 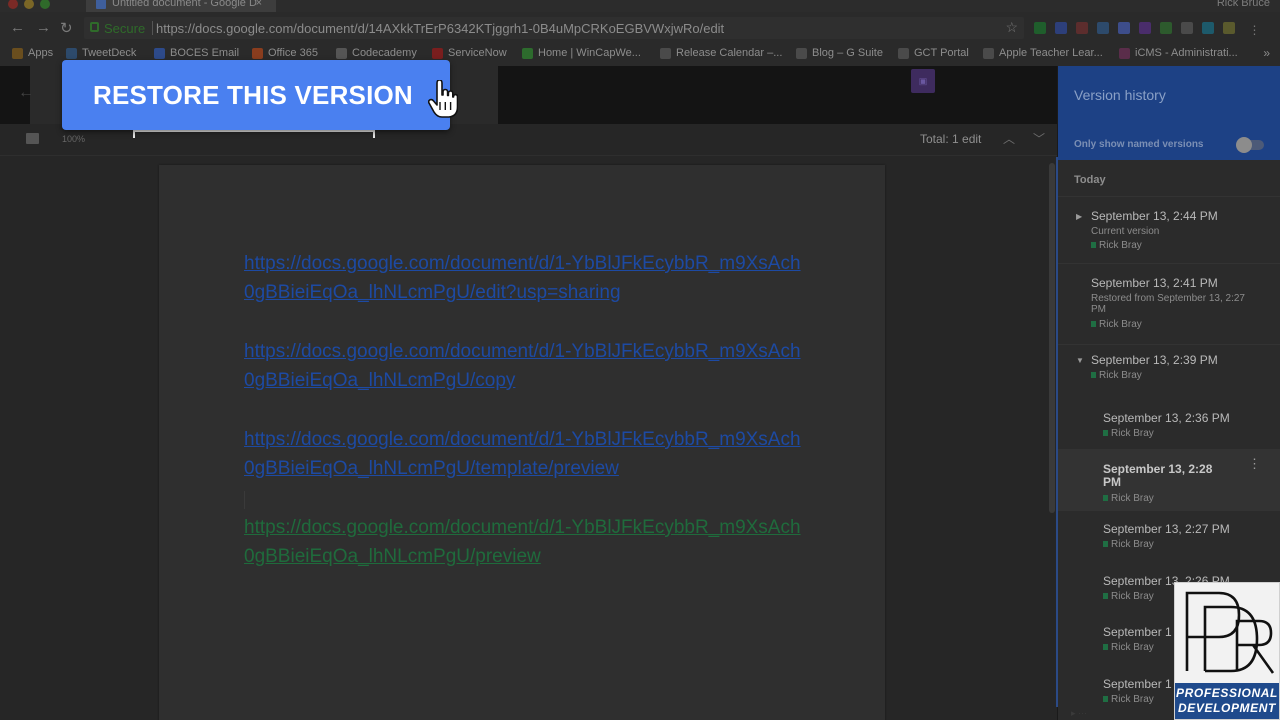 I want to click on print-icon, so click(x=32, y=138).